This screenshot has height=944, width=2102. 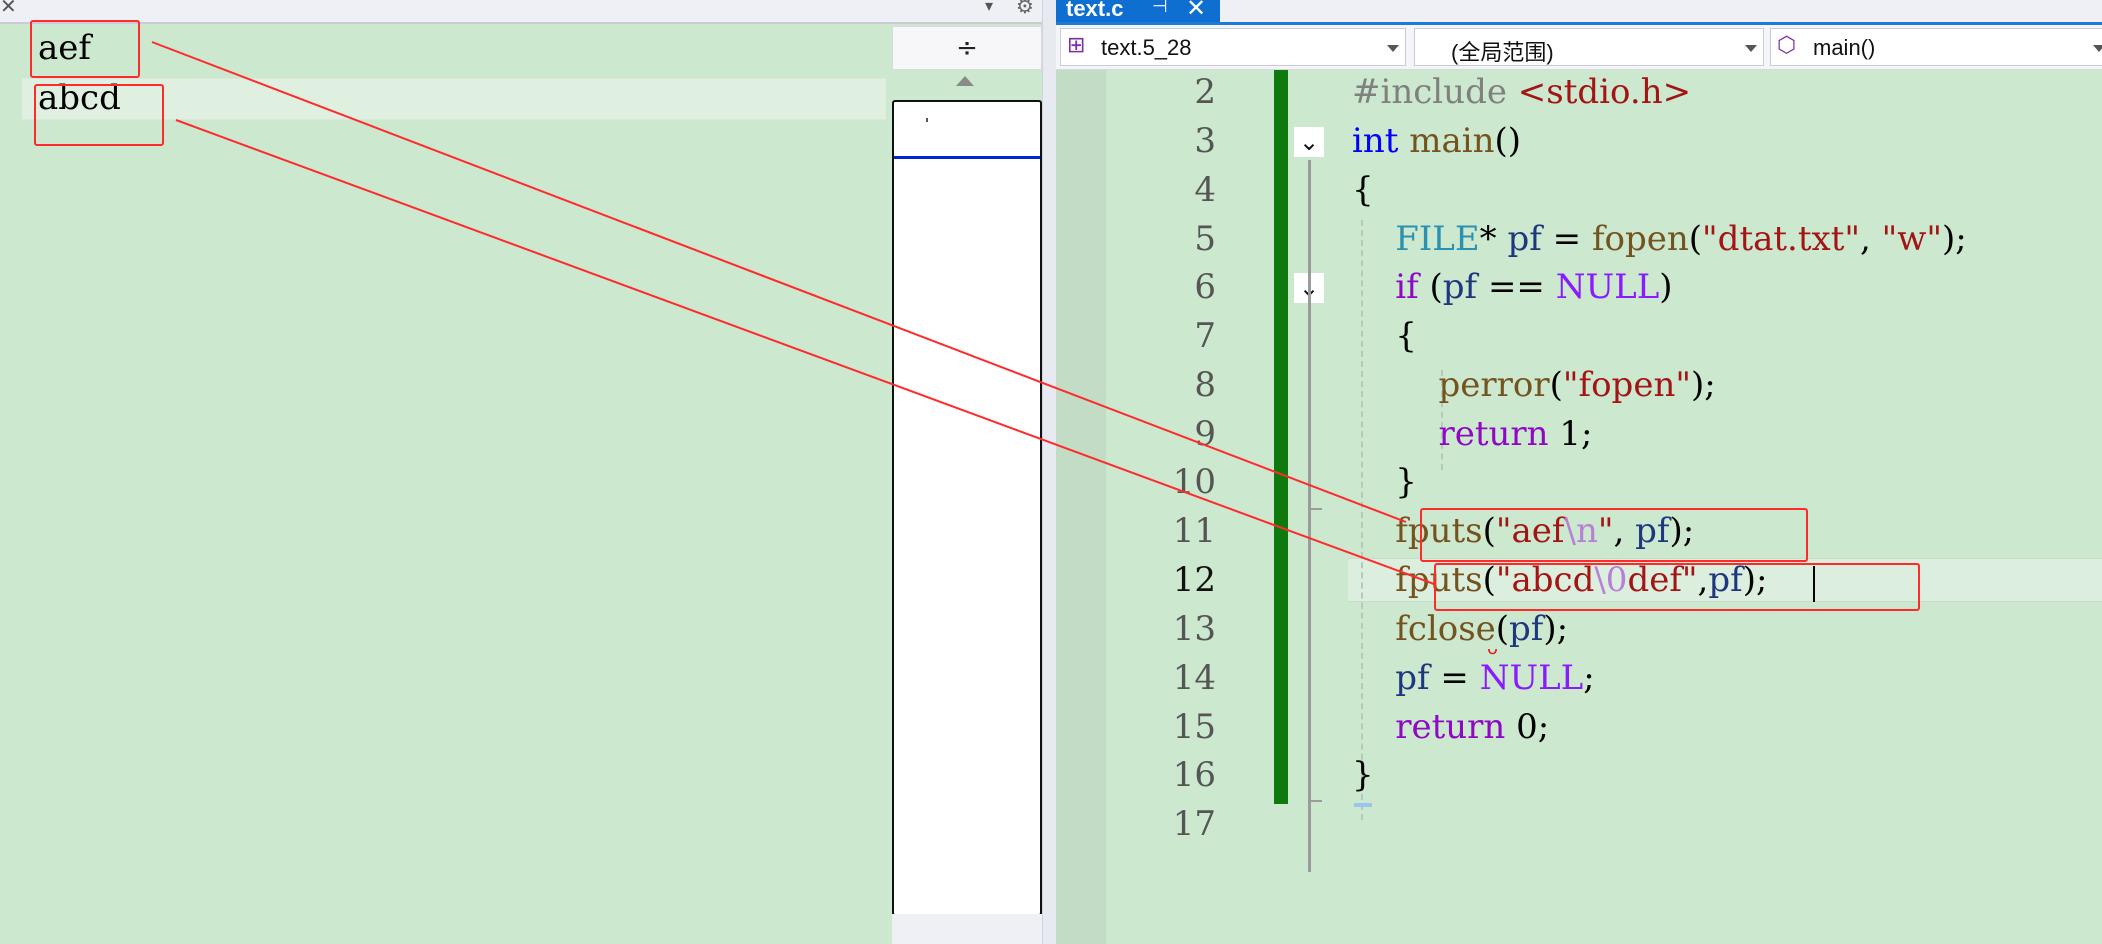 What do you see at coordinates (1309, 516) in the screenshot?
I see `fold-region-line` at bounding box center [1309, 516].